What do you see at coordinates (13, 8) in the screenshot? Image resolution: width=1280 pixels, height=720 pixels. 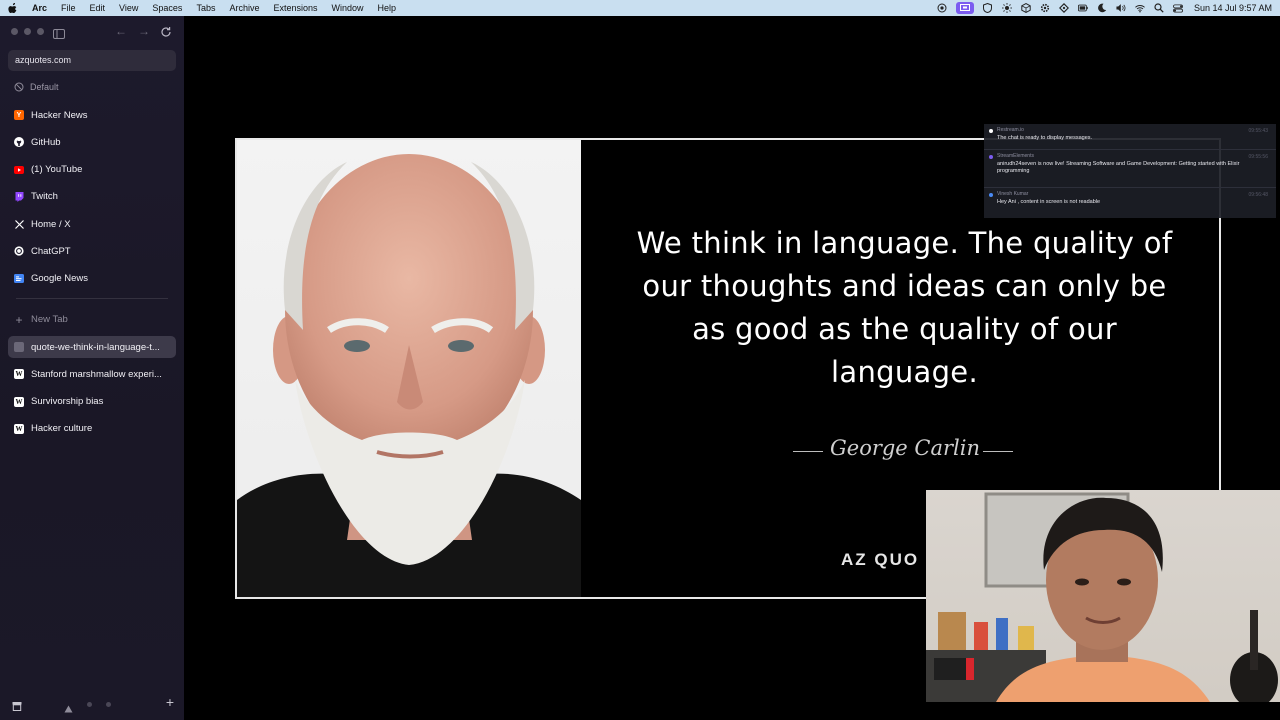 I see `apple-icon` at bounding box center [13, 8].